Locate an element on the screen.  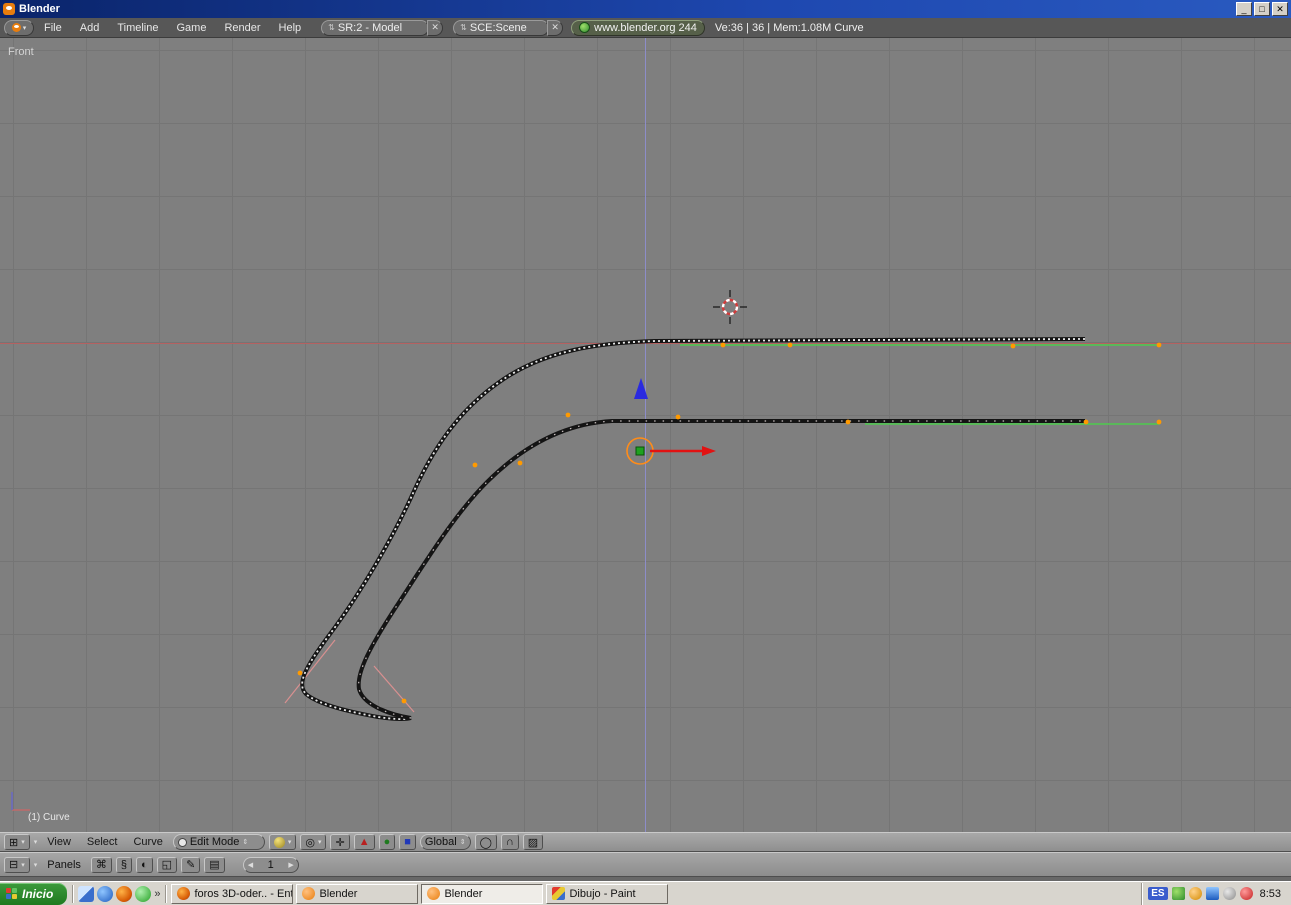
menu-render: Render is located at coordinates (242, 28).